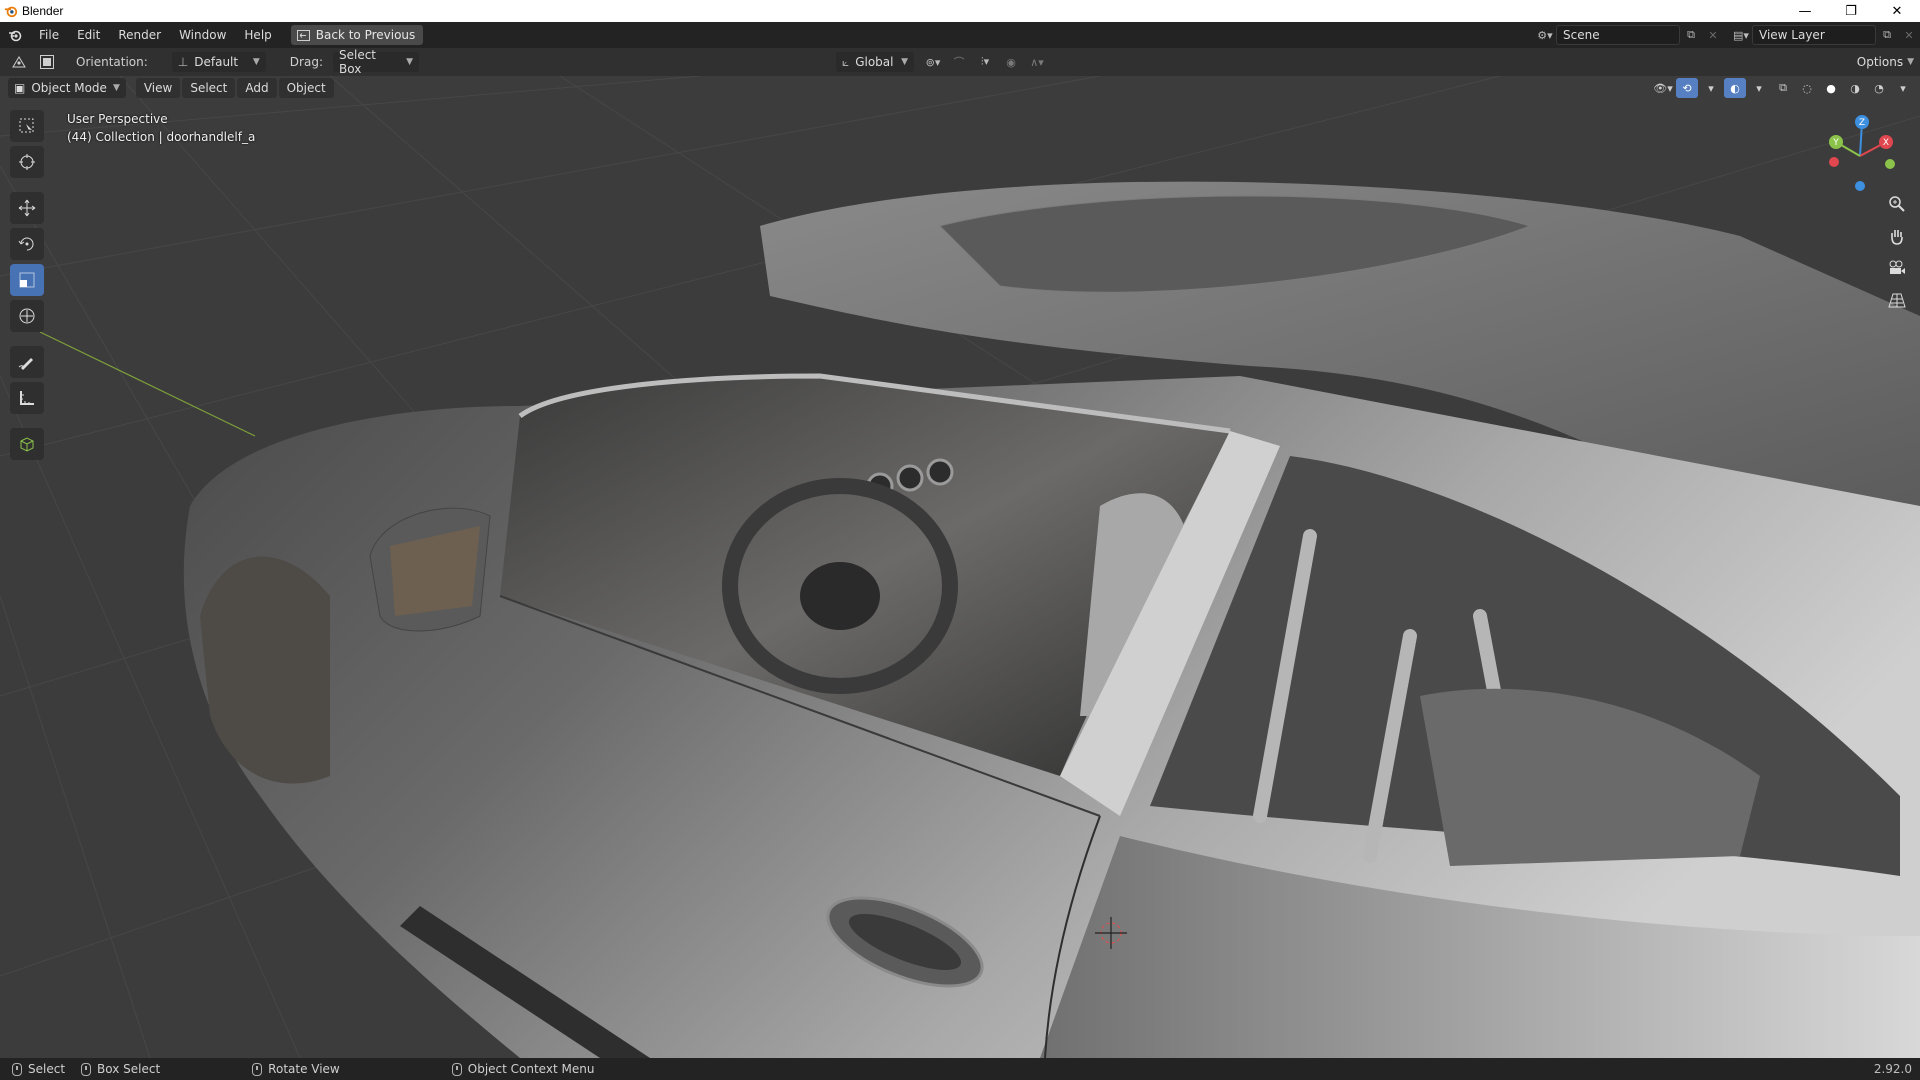 The image size is (1920, 1080). What do you see at coordinates (357, 35) in the screenshot?
I see `back-to-previous-button: Back to Previous` at bounding box center [357, 35].